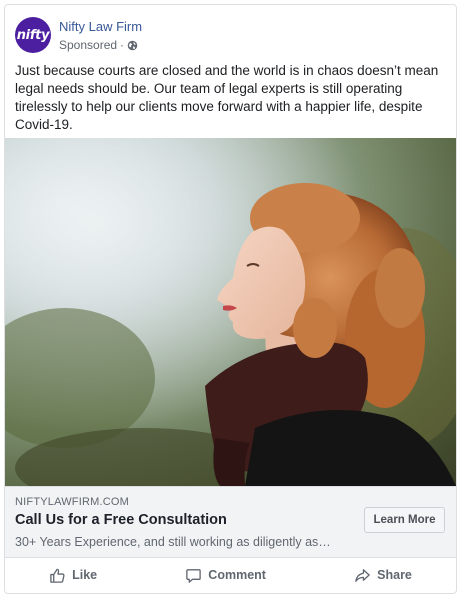 The height and width of the screenshot is (598, 461). I want to click on like-button: Like, so click(73, 575).